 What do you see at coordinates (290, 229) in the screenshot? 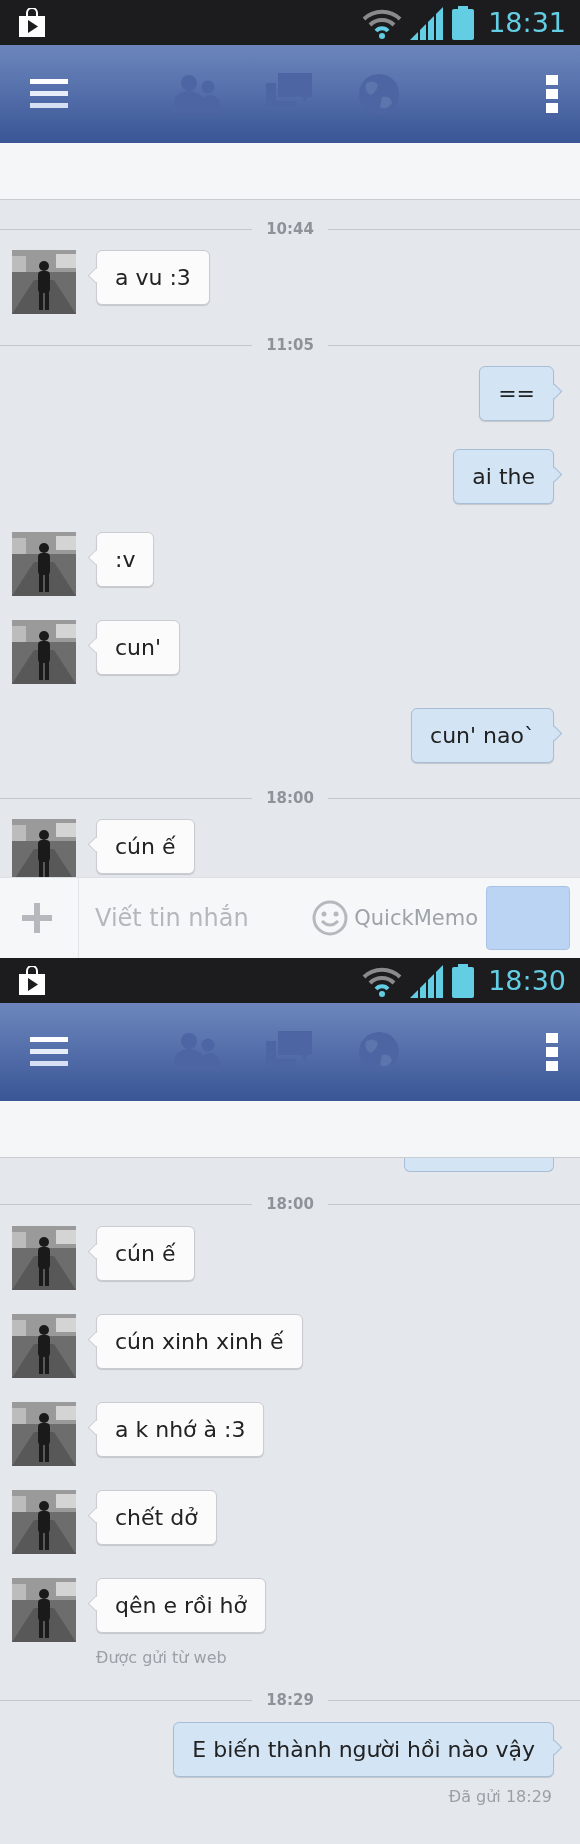
I see `time-divider-label: 10:44` at bounding box center [290, 229].